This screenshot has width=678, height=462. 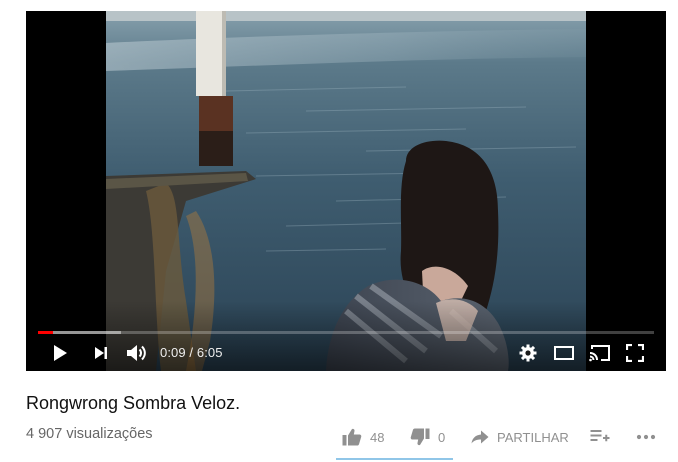 I want to click on more-actions-button, so click(x=646, y=437).